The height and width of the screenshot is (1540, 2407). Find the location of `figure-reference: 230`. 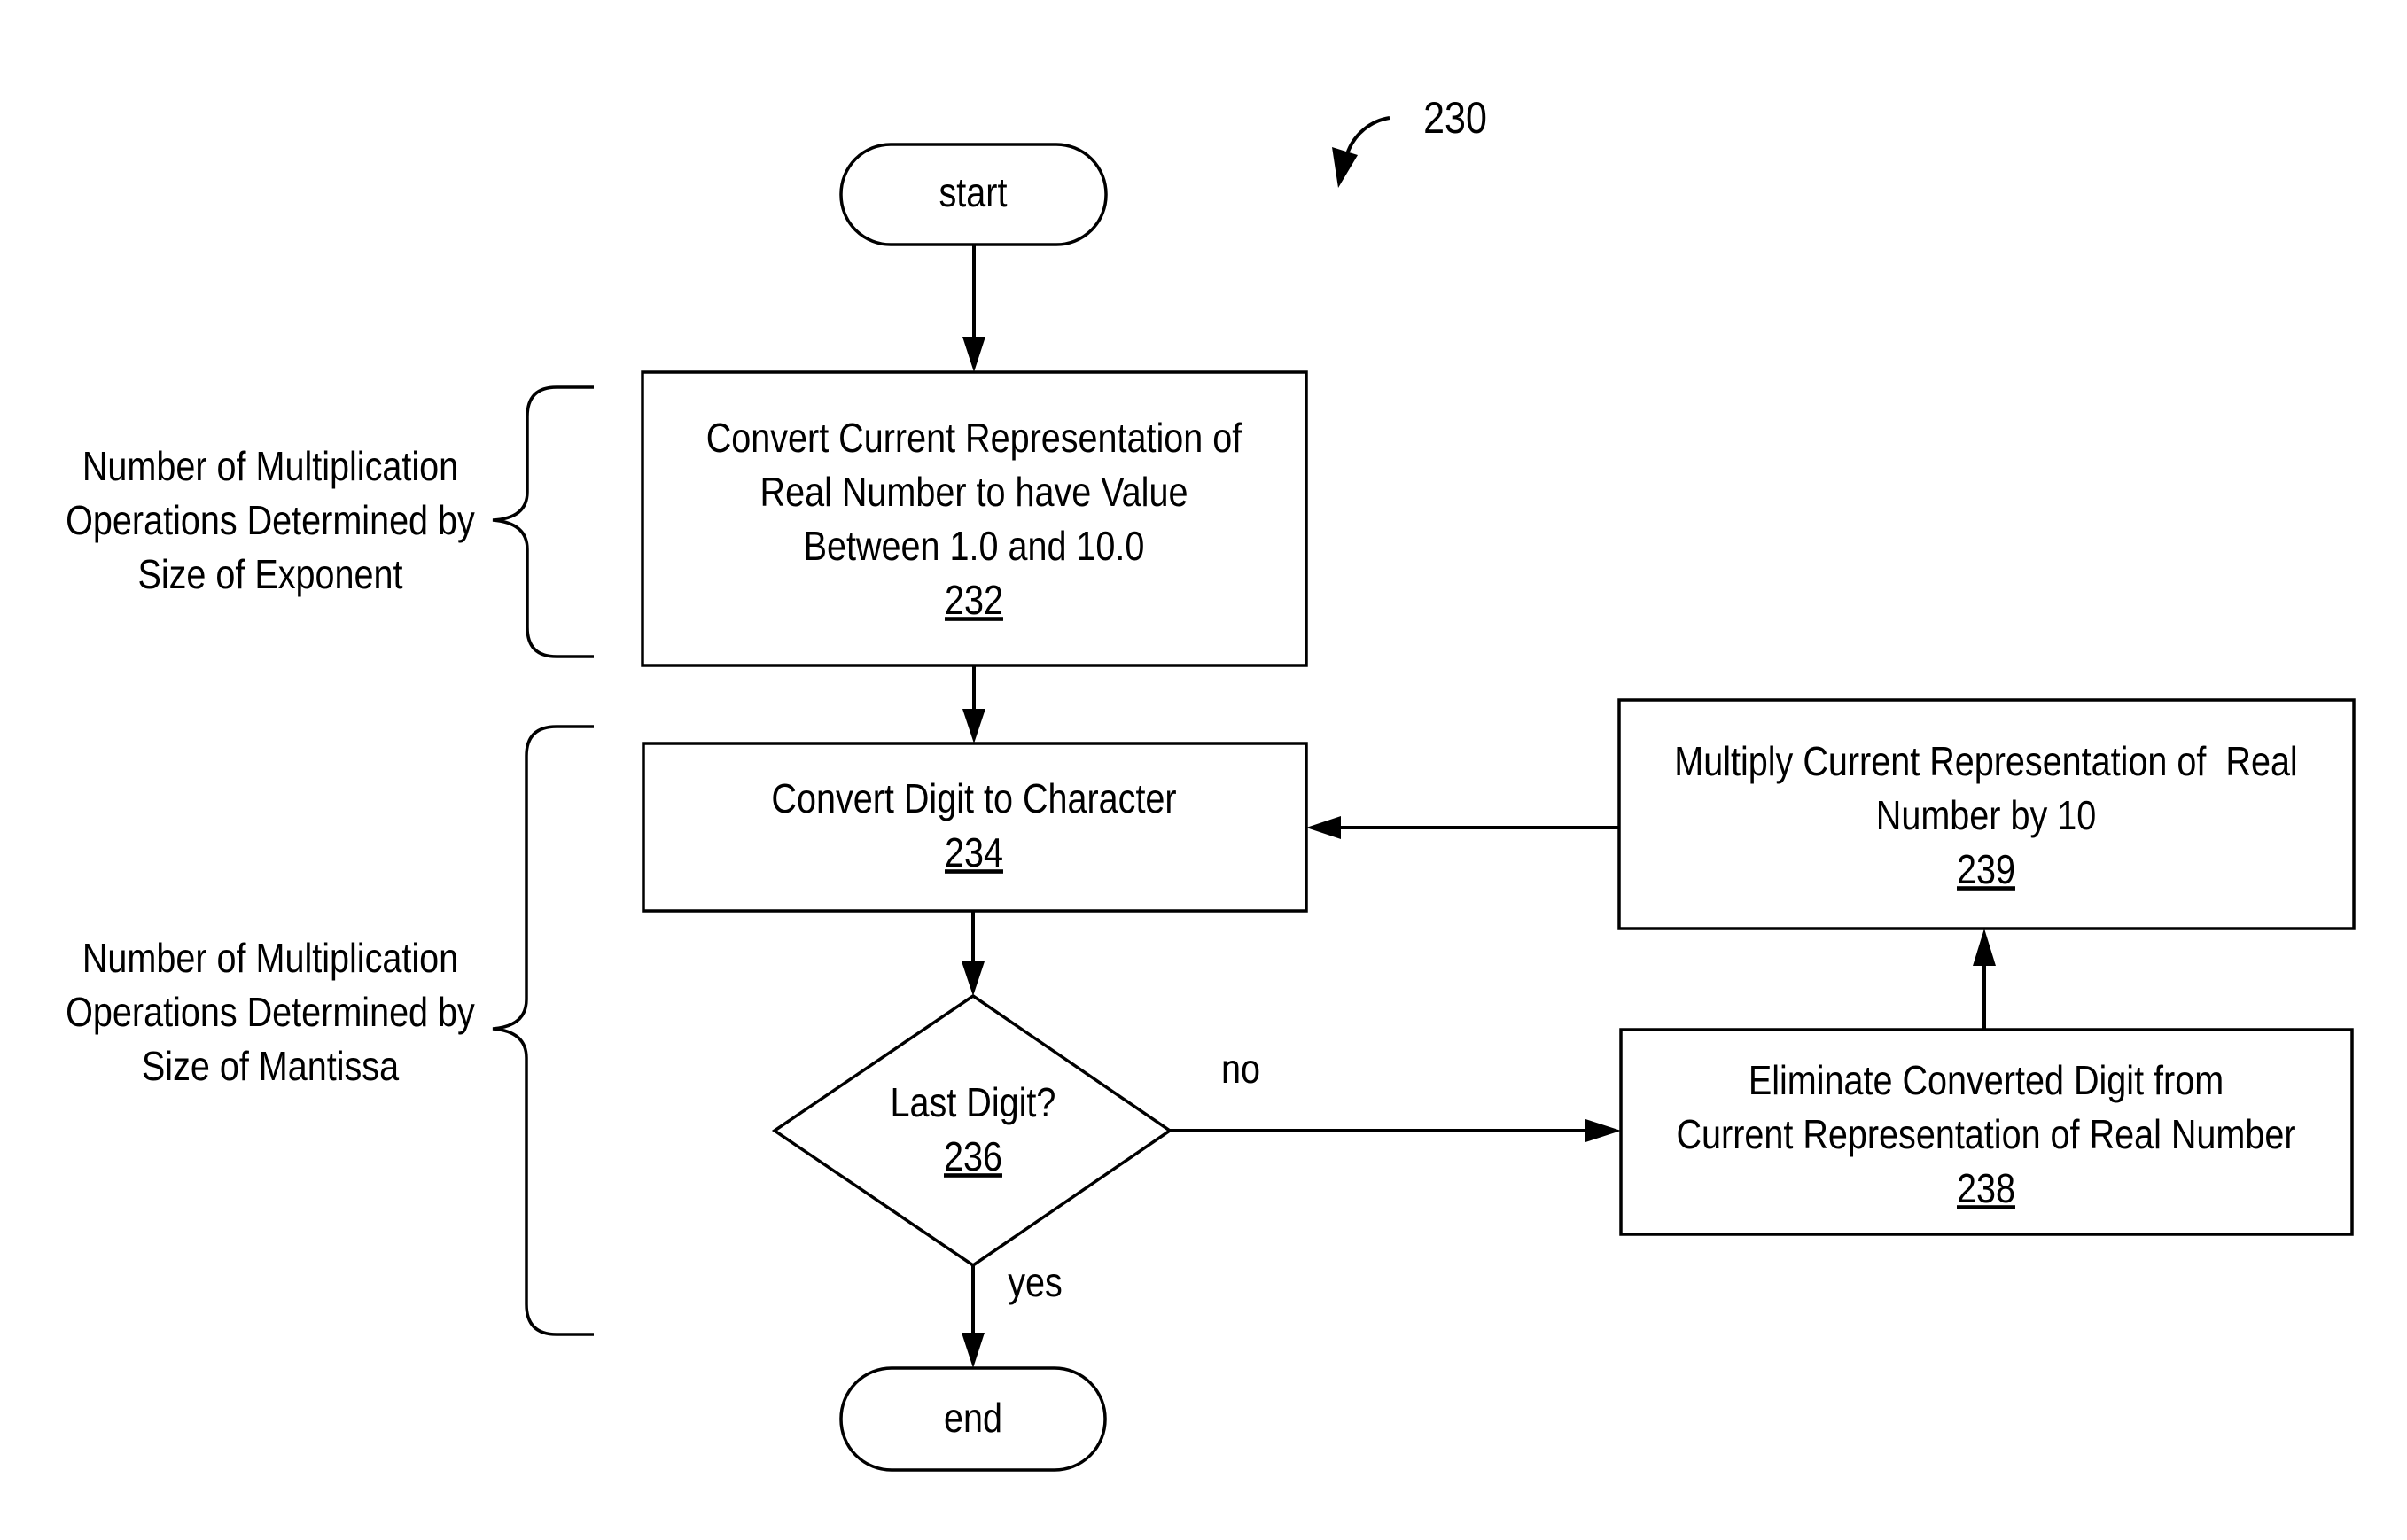

figure-reference: 230 is located at coordinates (1409, 140).